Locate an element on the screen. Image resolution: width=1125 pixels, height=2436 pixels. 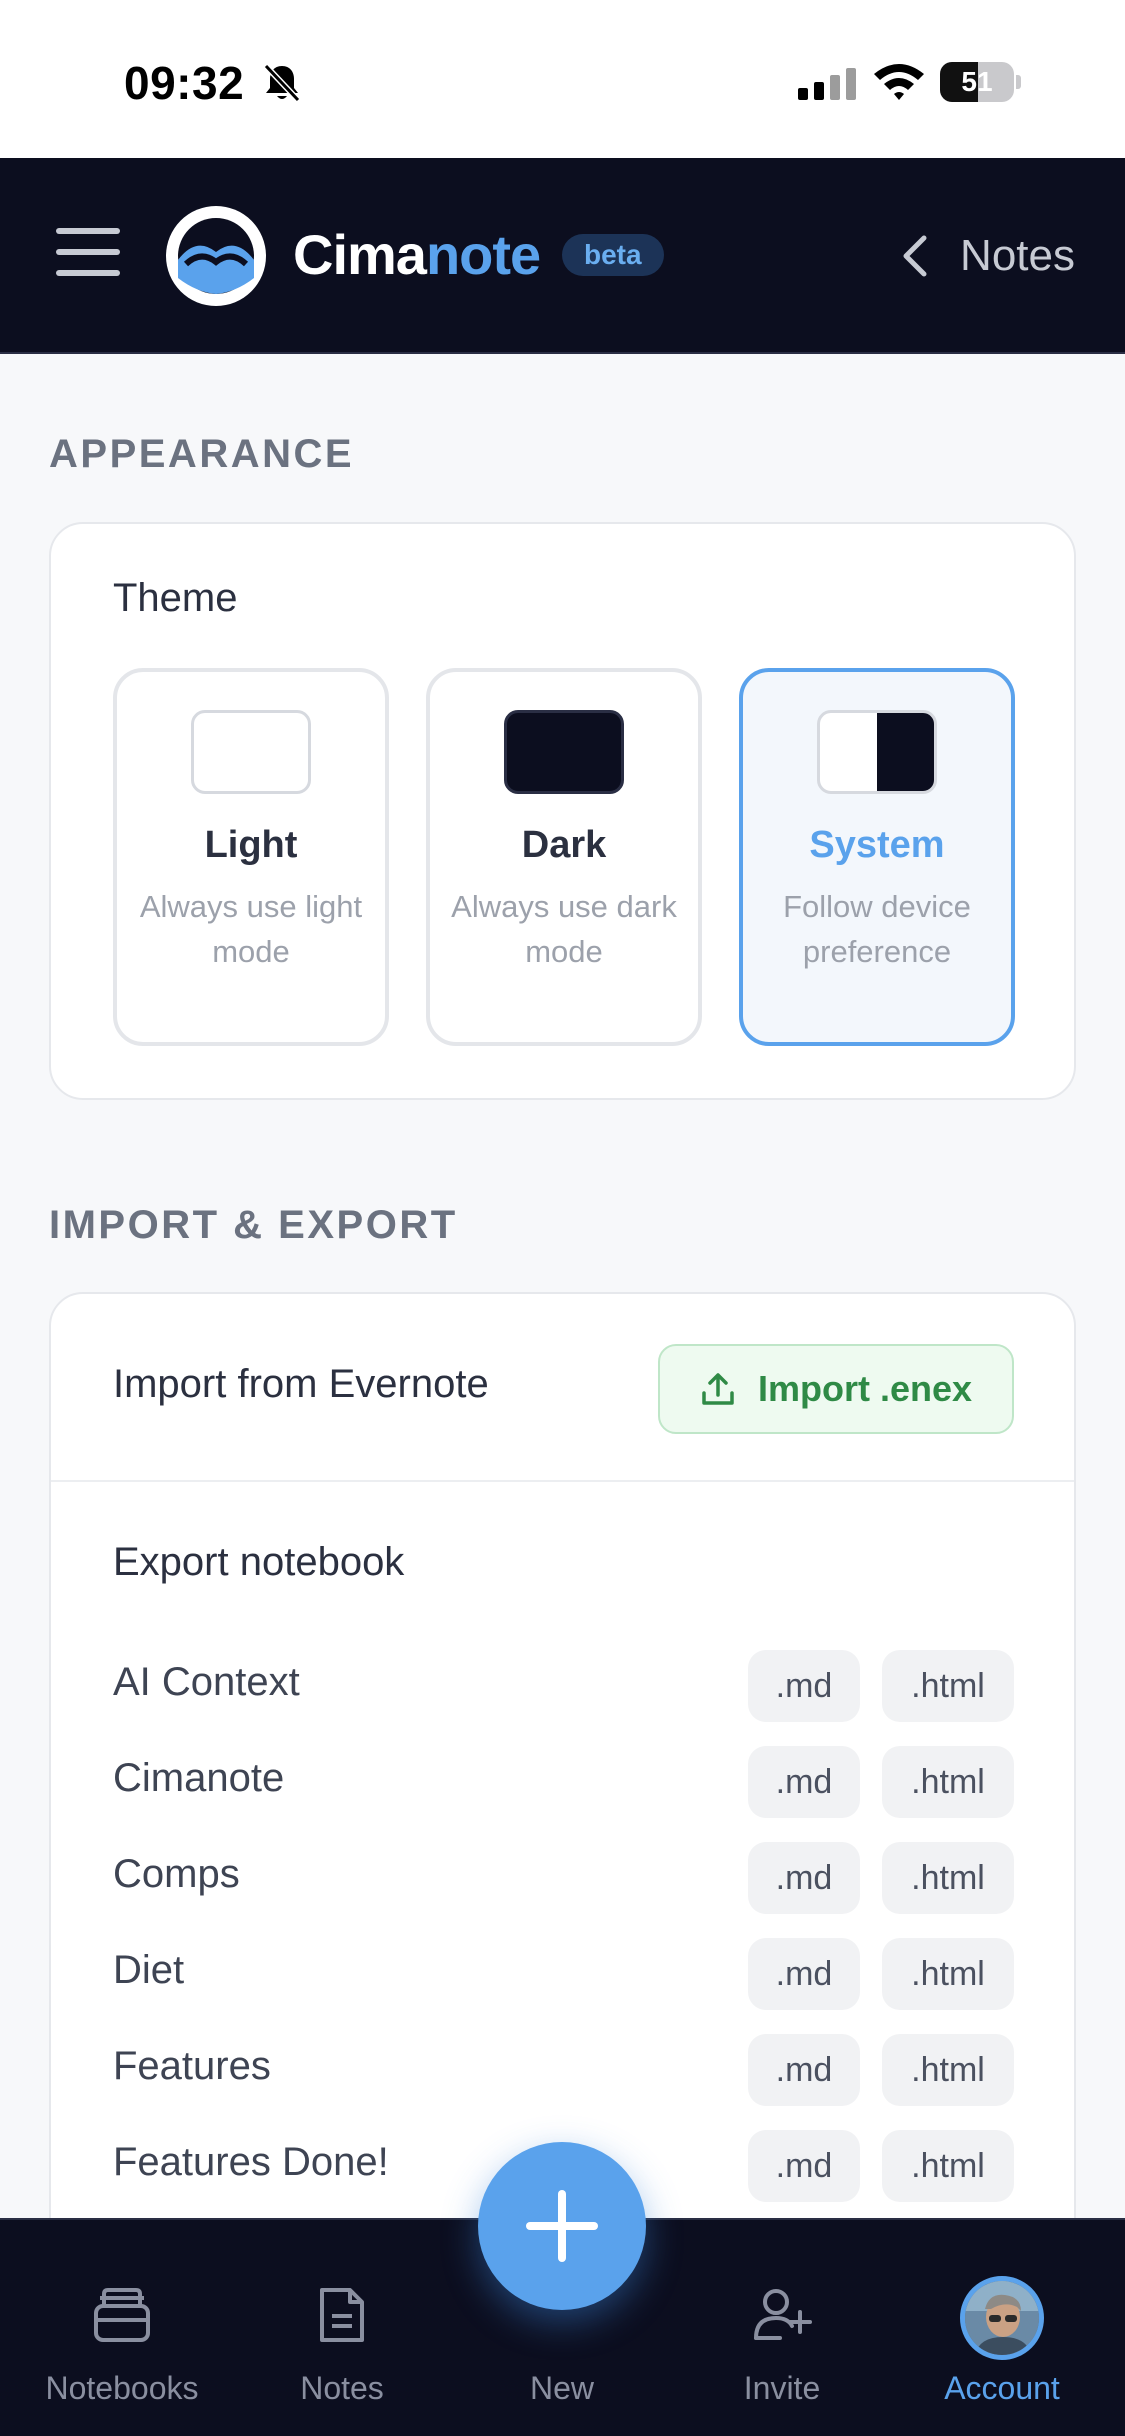
upload-icon is located at coordinates (718, 1389).